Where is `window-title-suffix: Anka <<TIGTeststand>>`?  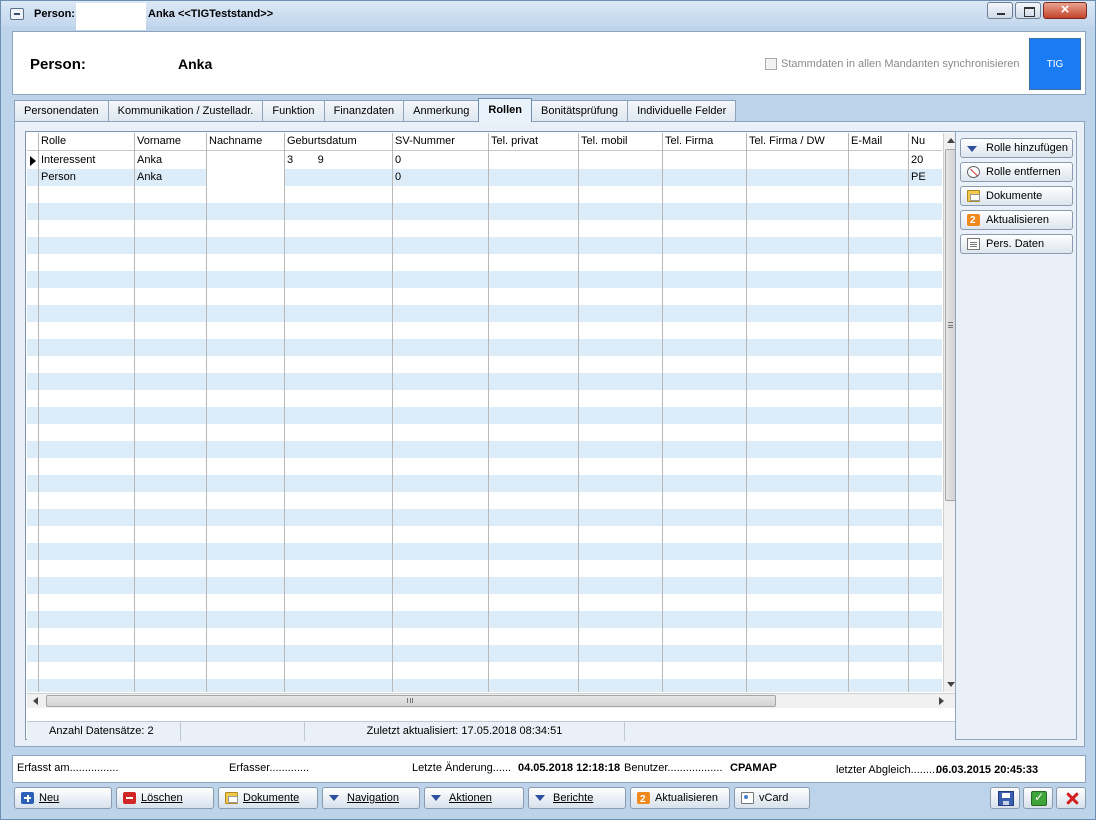
window-title-suffix: Anka <<TIGTeststand>> is located at coordinates (211, 14).